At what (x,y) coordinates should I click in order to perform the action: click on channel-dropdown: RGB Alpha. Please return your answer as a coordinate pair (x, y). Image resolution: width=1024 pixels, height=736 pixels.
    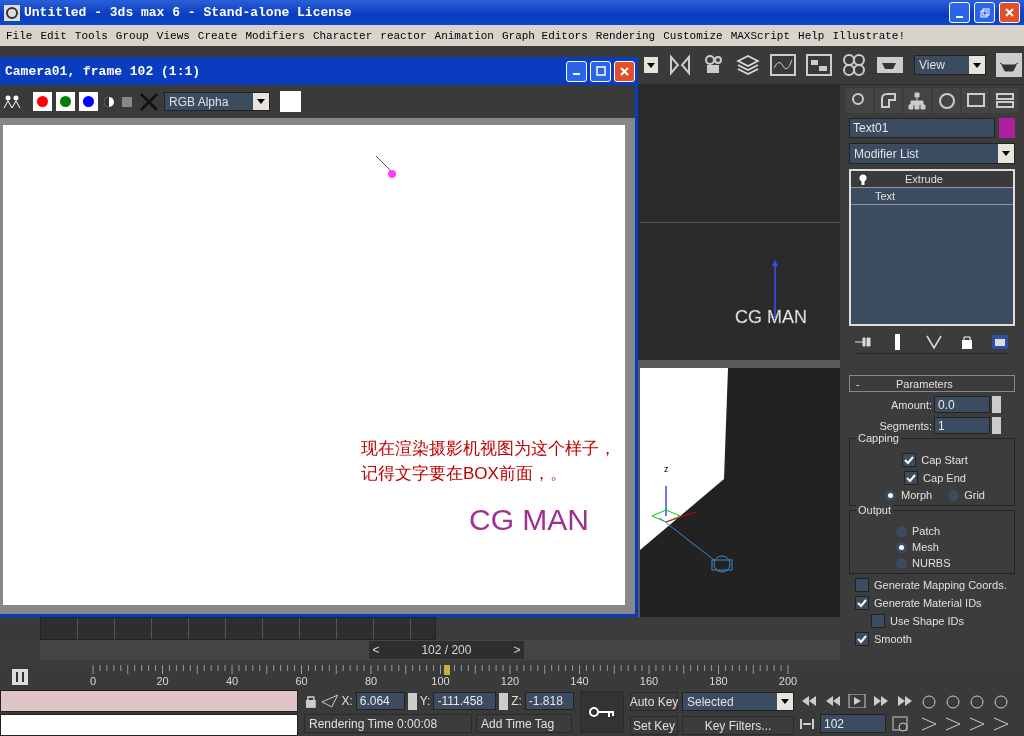
    Looking at the image, I should click on (217, 101).